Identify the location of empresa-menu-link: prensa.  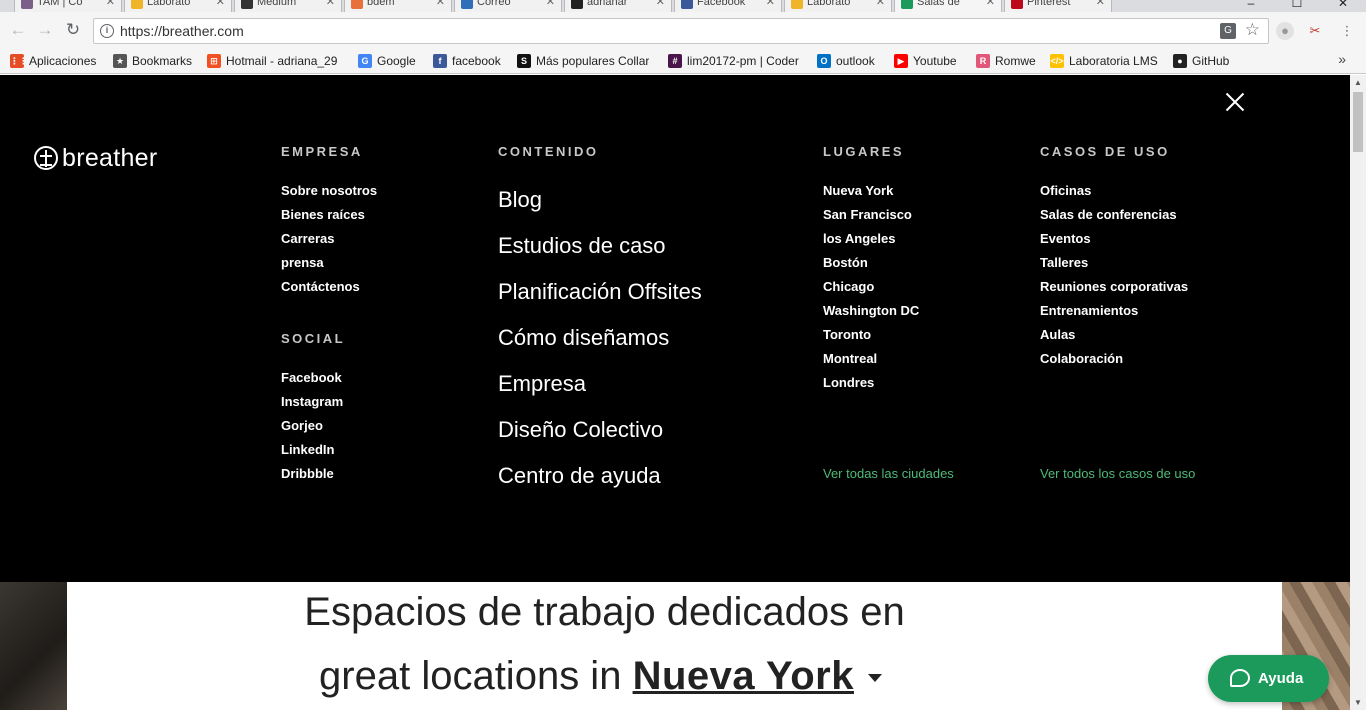
(329, 267).